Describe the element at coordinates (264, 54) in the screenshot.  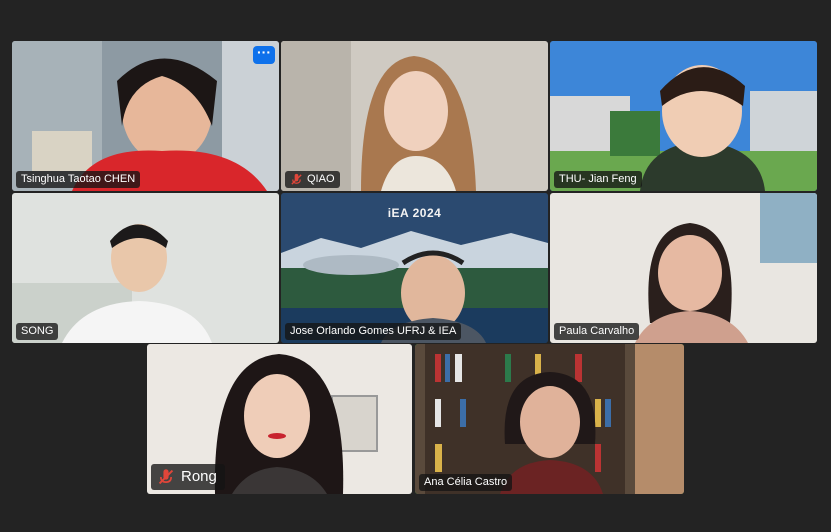
I see `more-options-button: ···` at that location.